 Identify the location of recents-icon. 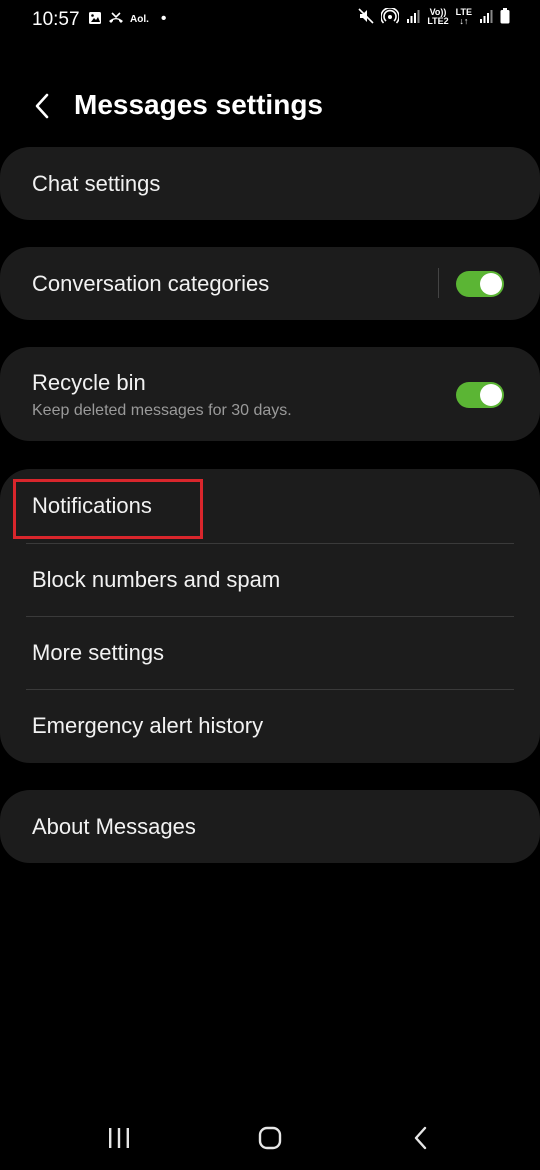
(119, 1140).